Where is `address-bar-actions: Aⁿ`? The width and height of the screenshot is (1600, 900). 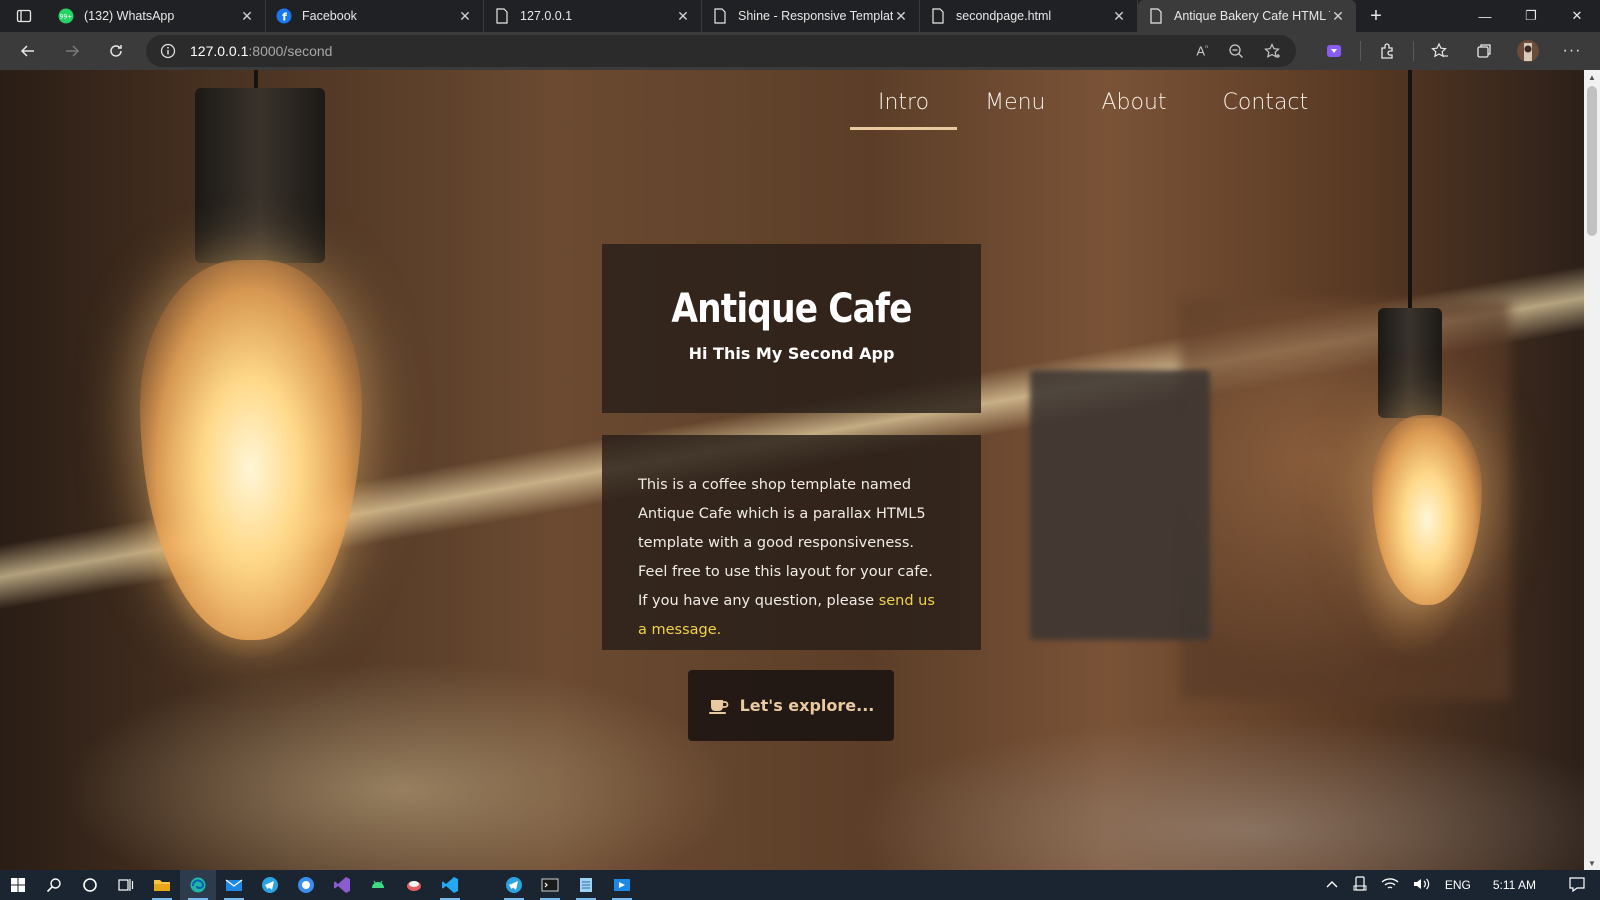
address-bar-actions: Aⁿ is located at coordinates (1239, 51).